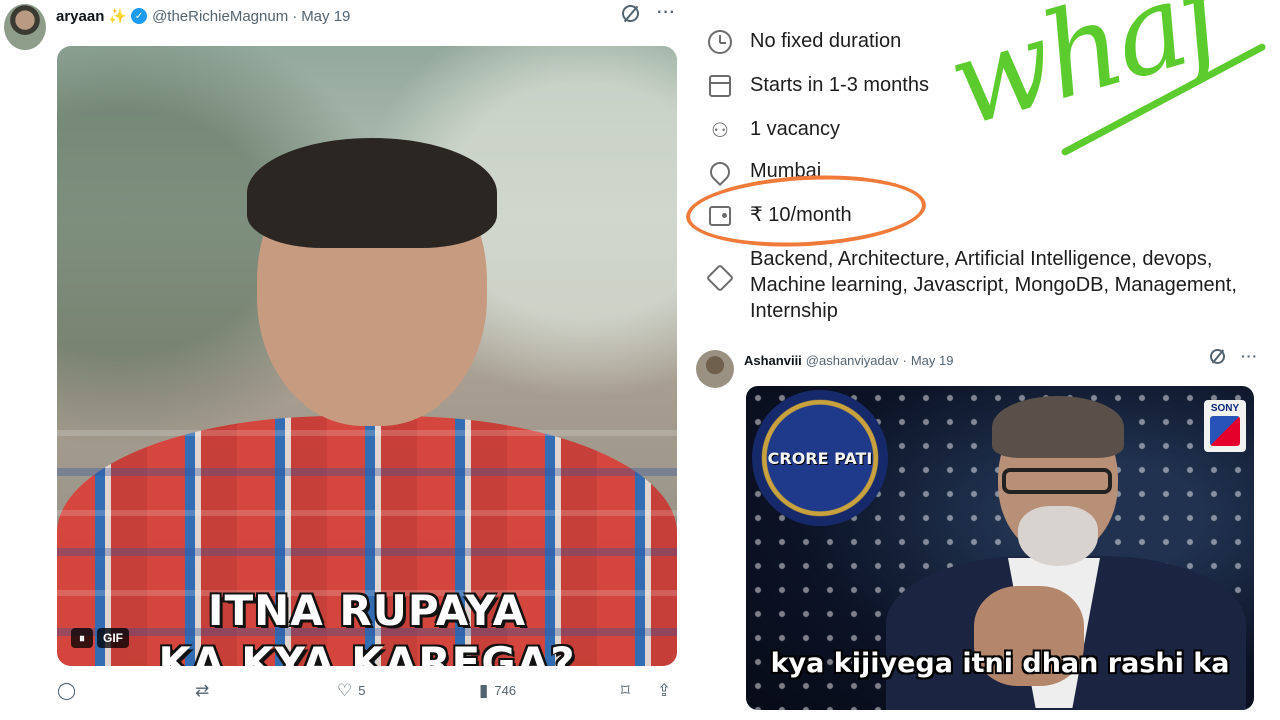 The image size is (1280, 720). What do you see at coordinates (795, 129) in the screenshot?
I see `vacancy-text: 1 vacancy` at bounding box center [795, 129].